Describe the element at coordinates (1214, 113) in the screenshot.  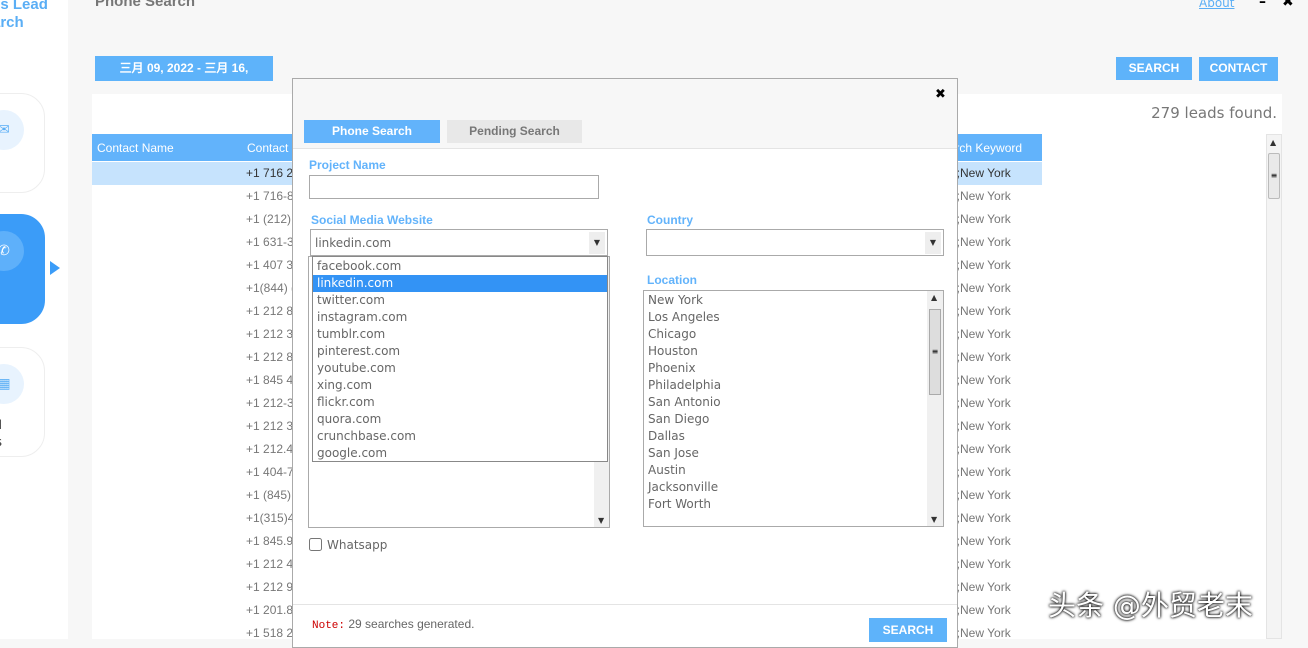
I see `leads-count: 279 leads found.` at that location.